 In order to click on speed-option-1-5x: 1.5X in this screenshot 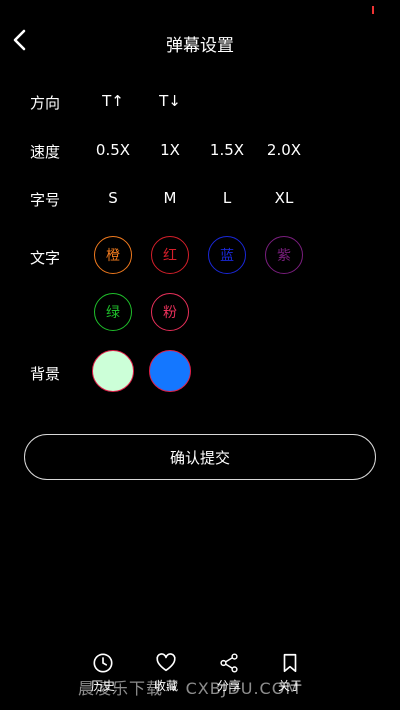, I will do `click(227, 150)`.